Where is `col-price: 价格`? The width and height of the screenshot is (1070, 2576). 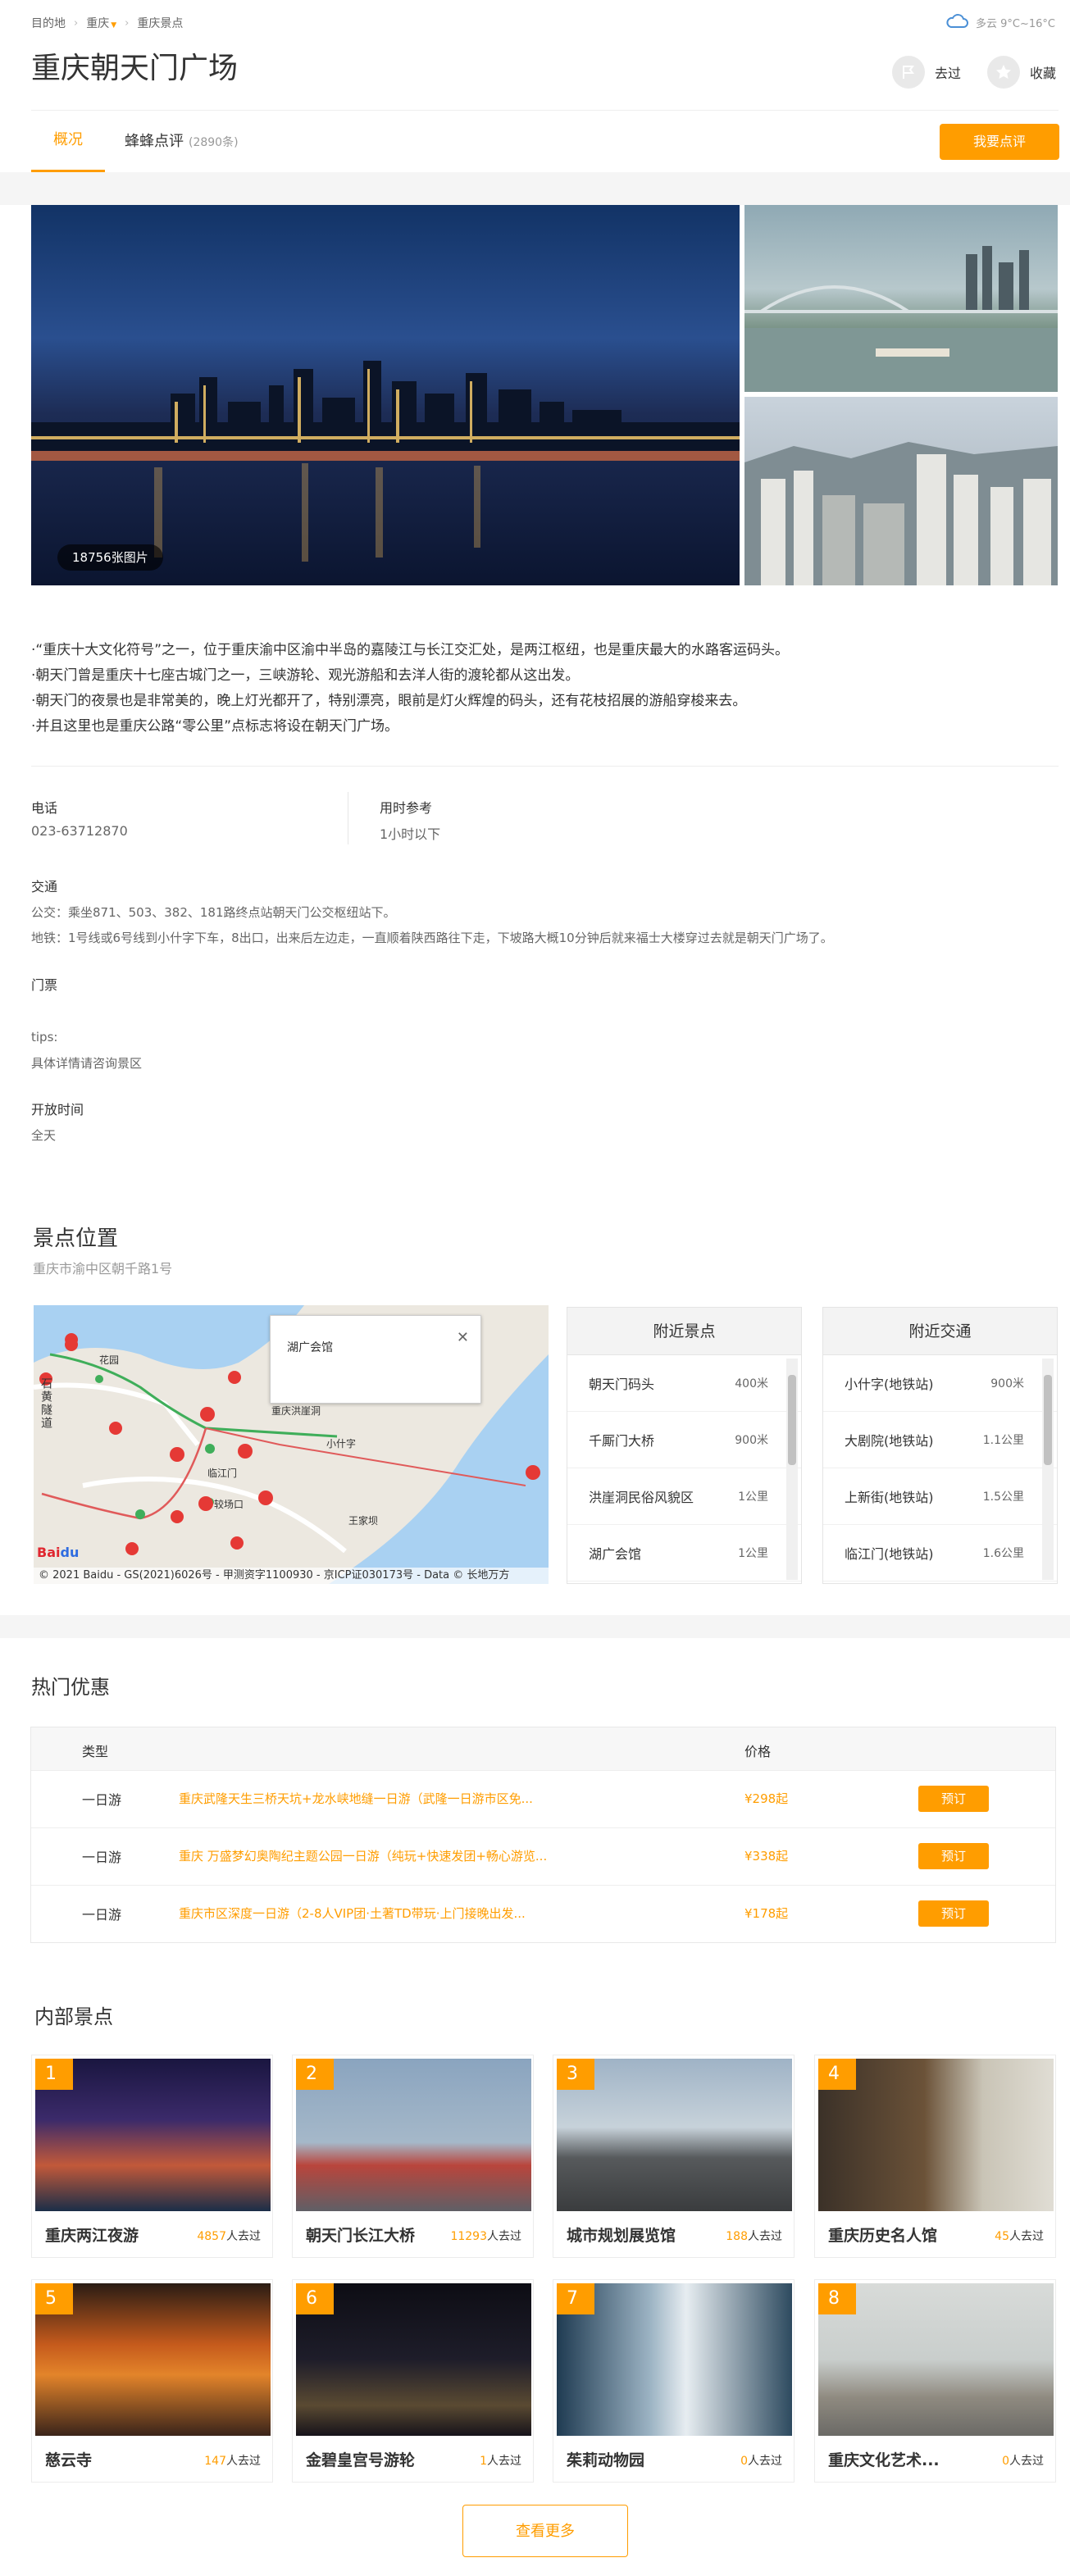
col-price: 价格 is located at coordinates (758, 1751).